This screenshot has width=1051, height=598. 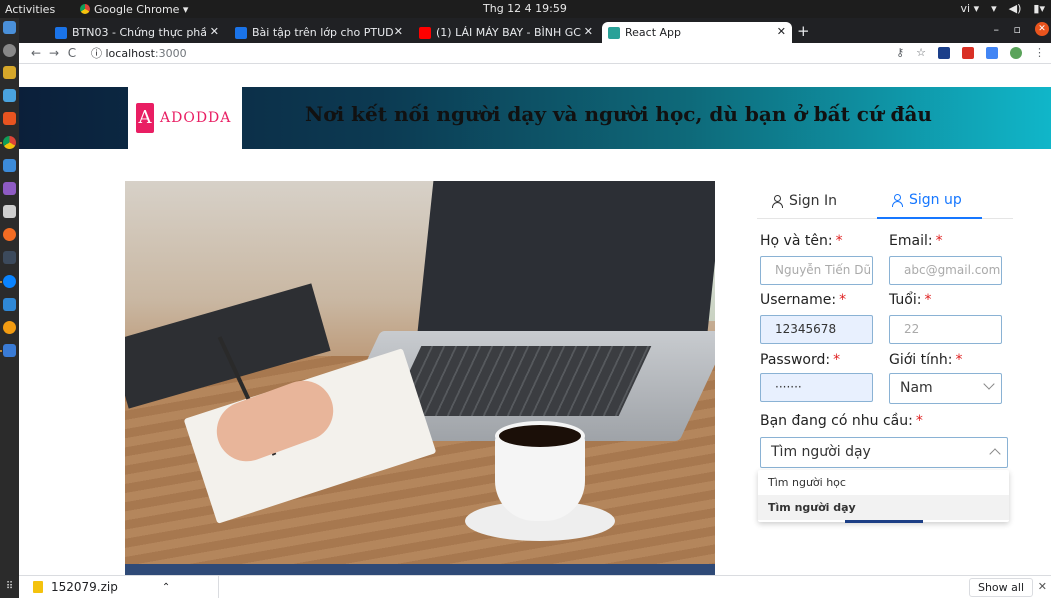 I want to click on docs-favicon-icon, so click(x=241, y=32).